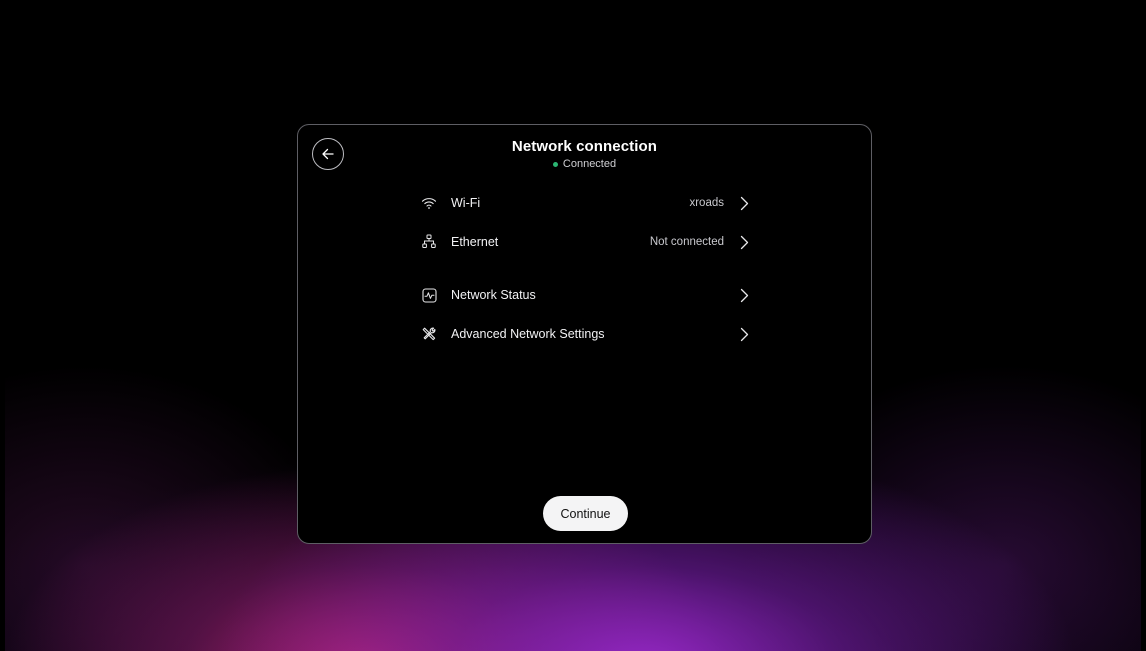  Describe the element at coordinates (429, 334) in the screenshot. I see `tools-icon` at that location.